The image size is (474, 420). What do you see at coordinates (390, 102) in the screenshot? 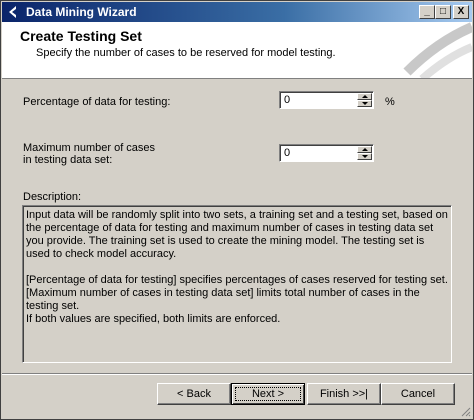
I see `percent-unit: %` at bounding box center [390, 102].